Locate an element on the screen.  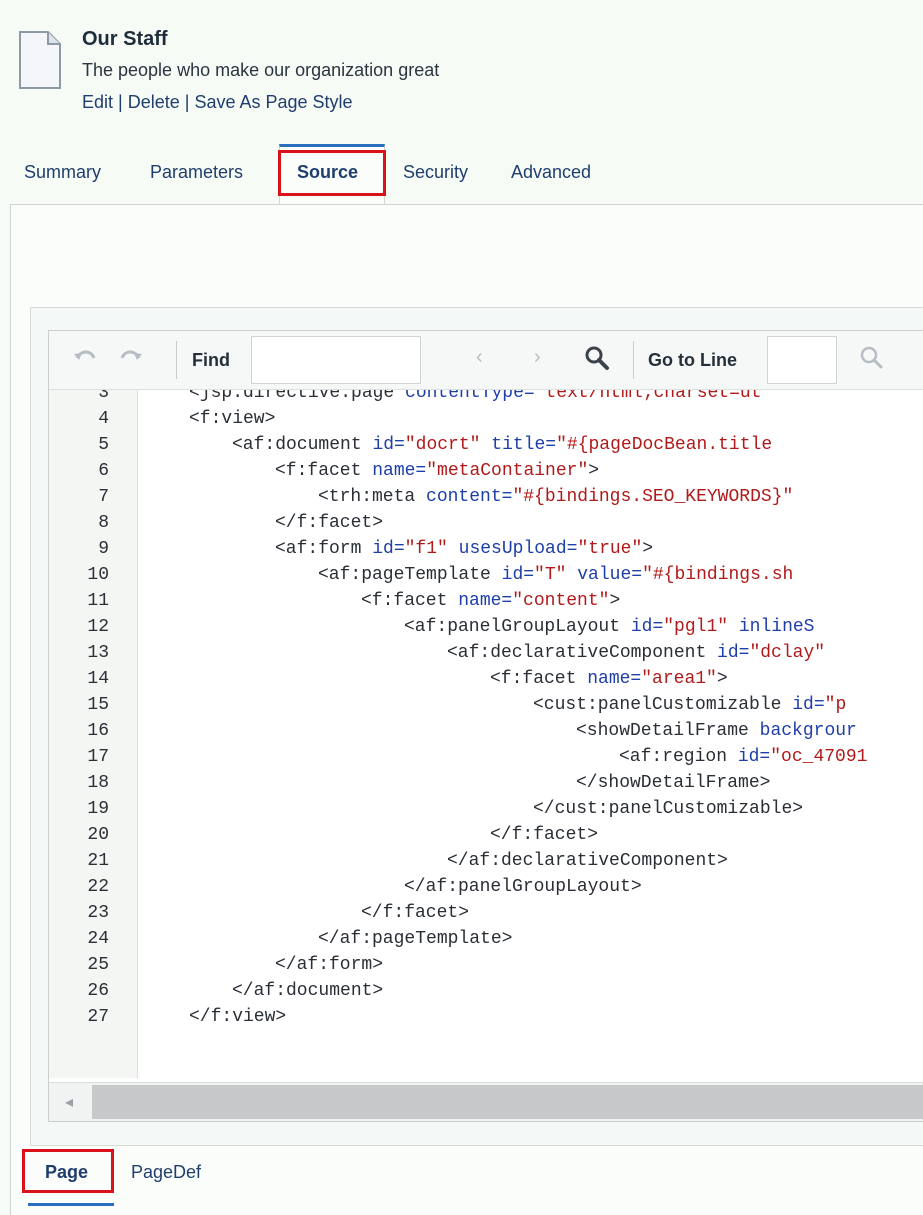
code-line: 14 <f:facet name="area1"> is located at coordinates (486, 679).